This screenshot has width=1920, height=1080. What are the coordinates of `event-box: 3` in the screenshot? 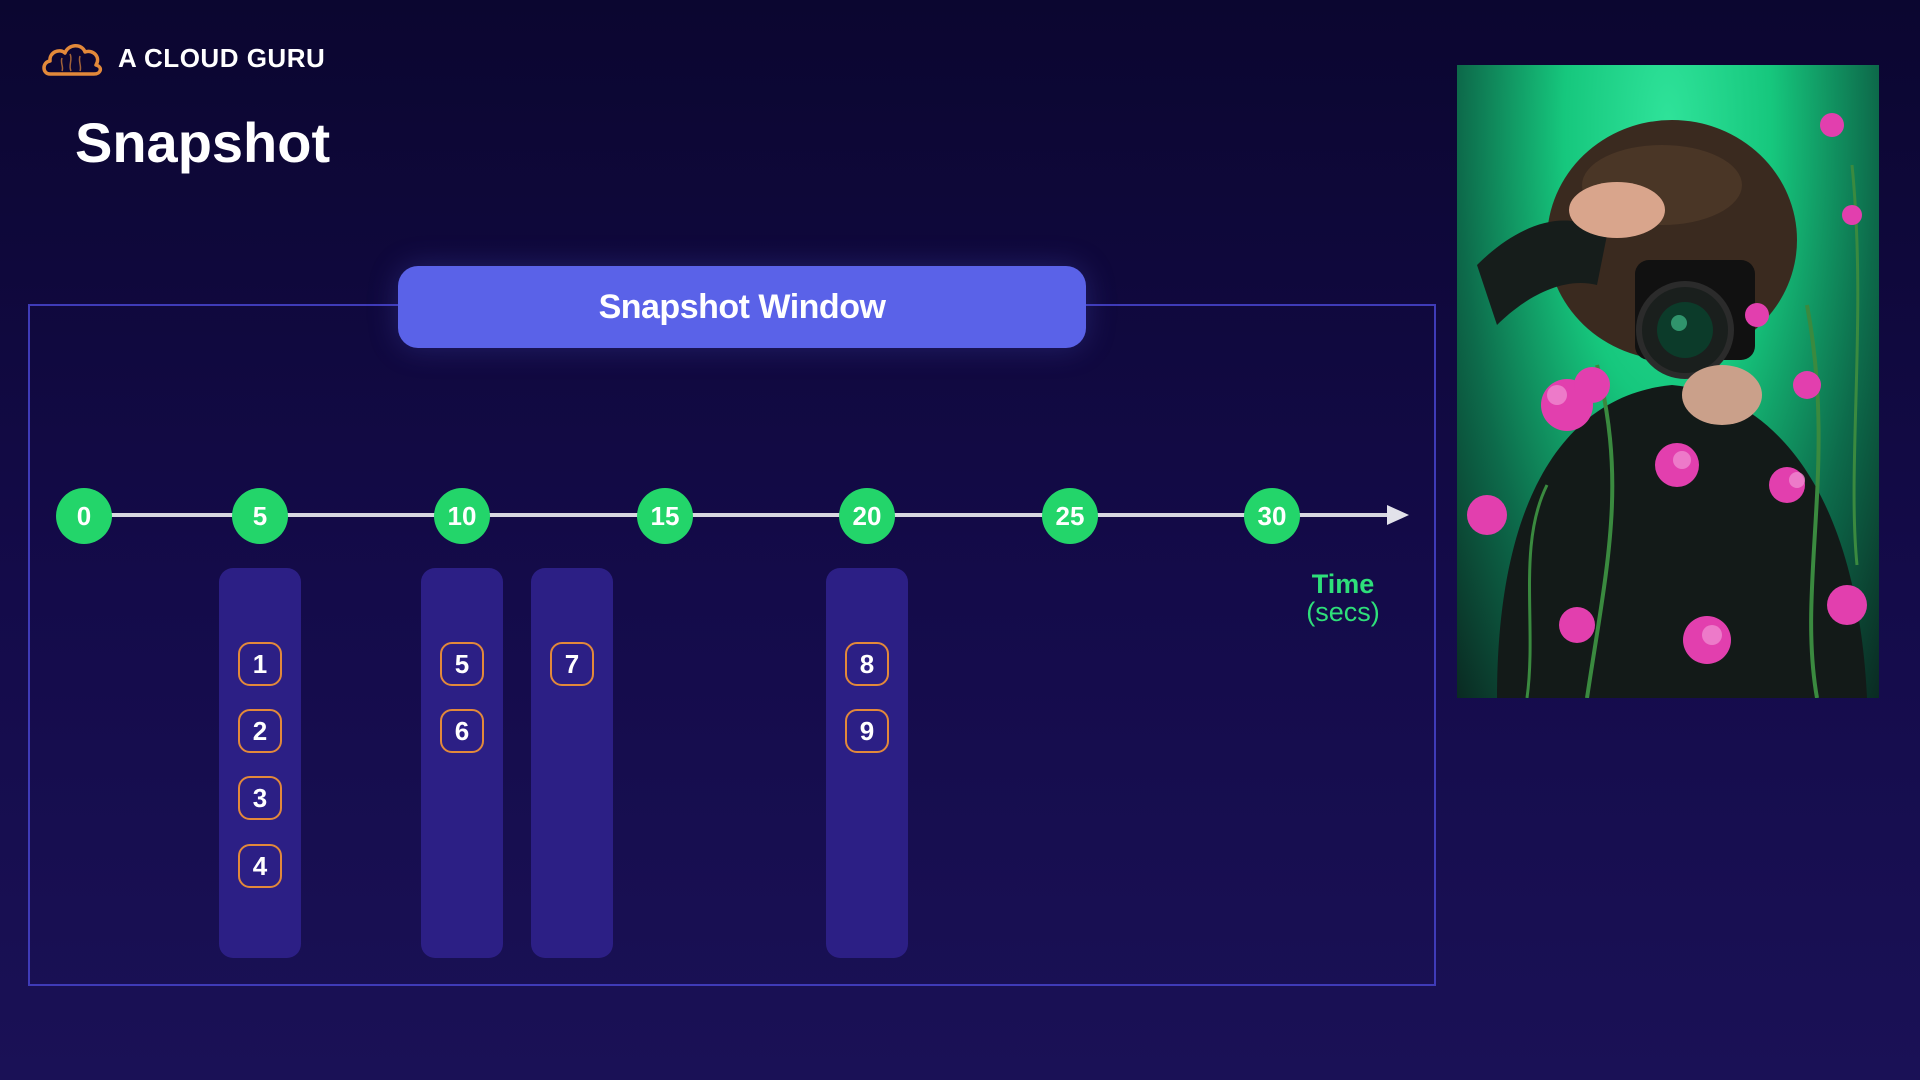 It's located at (260, 798).